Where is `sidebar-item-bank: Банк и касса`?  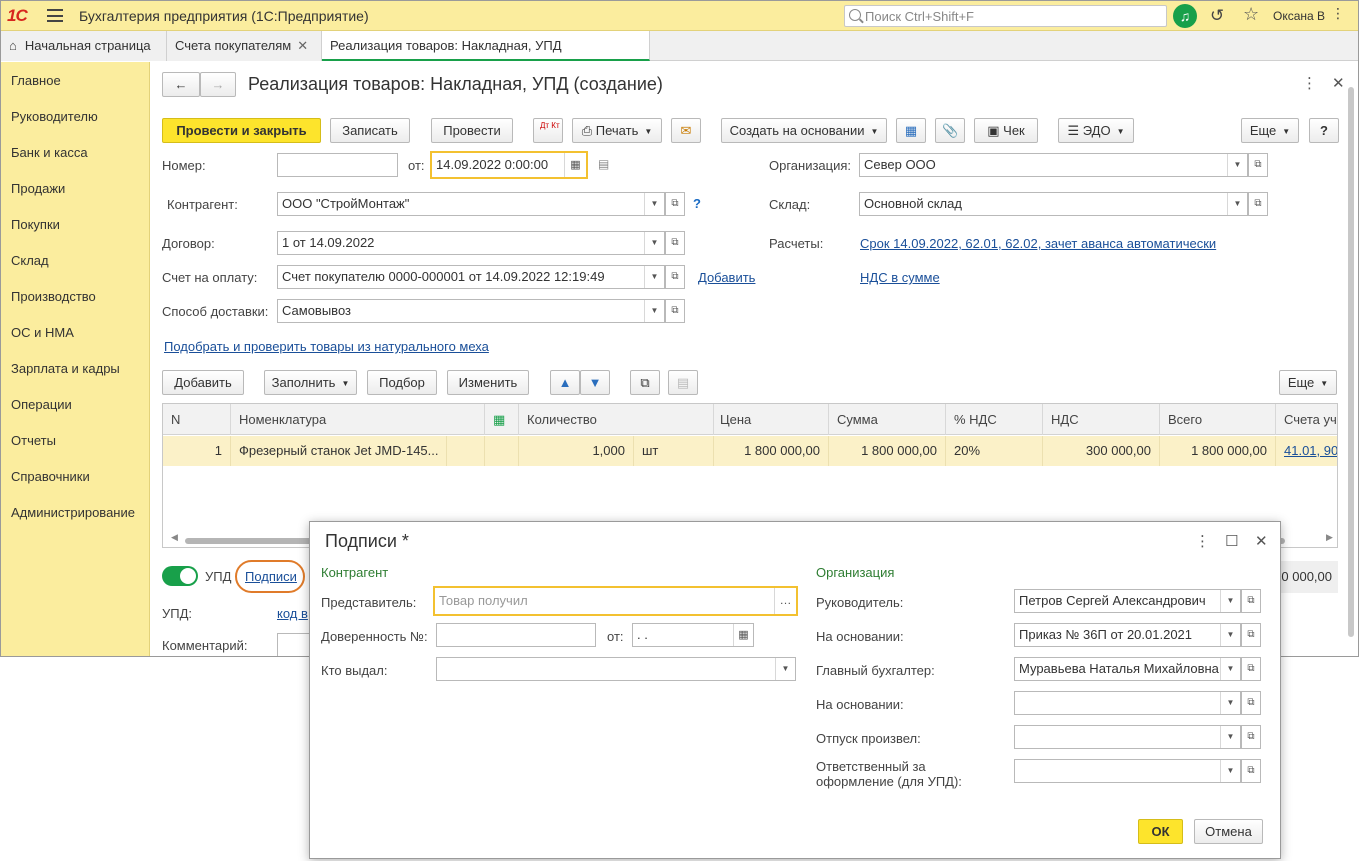 sidebar-item-bank: Банк и касса is located at coordinates (49, 152).